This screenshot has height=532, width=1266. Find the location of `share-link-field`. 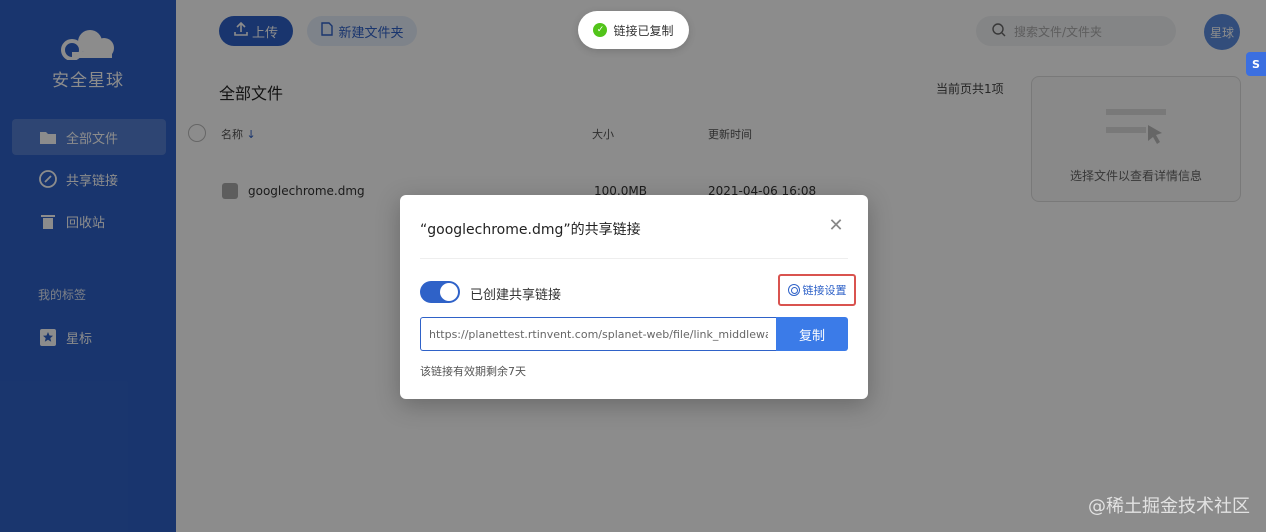

share-link-field is located at coordinates (598, 334).